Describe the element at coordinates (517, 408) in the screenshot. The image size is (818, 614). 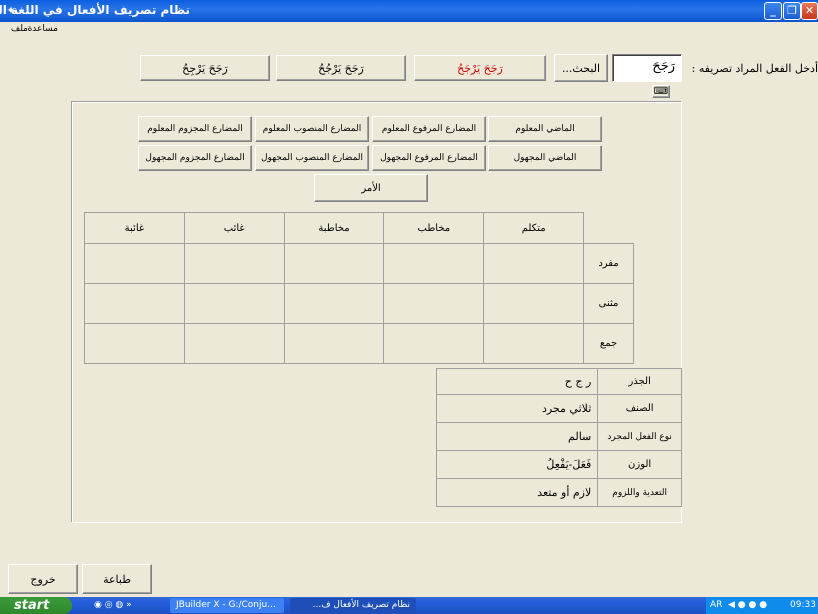
I see `class-value: ثلاثي مجرد` at that location.